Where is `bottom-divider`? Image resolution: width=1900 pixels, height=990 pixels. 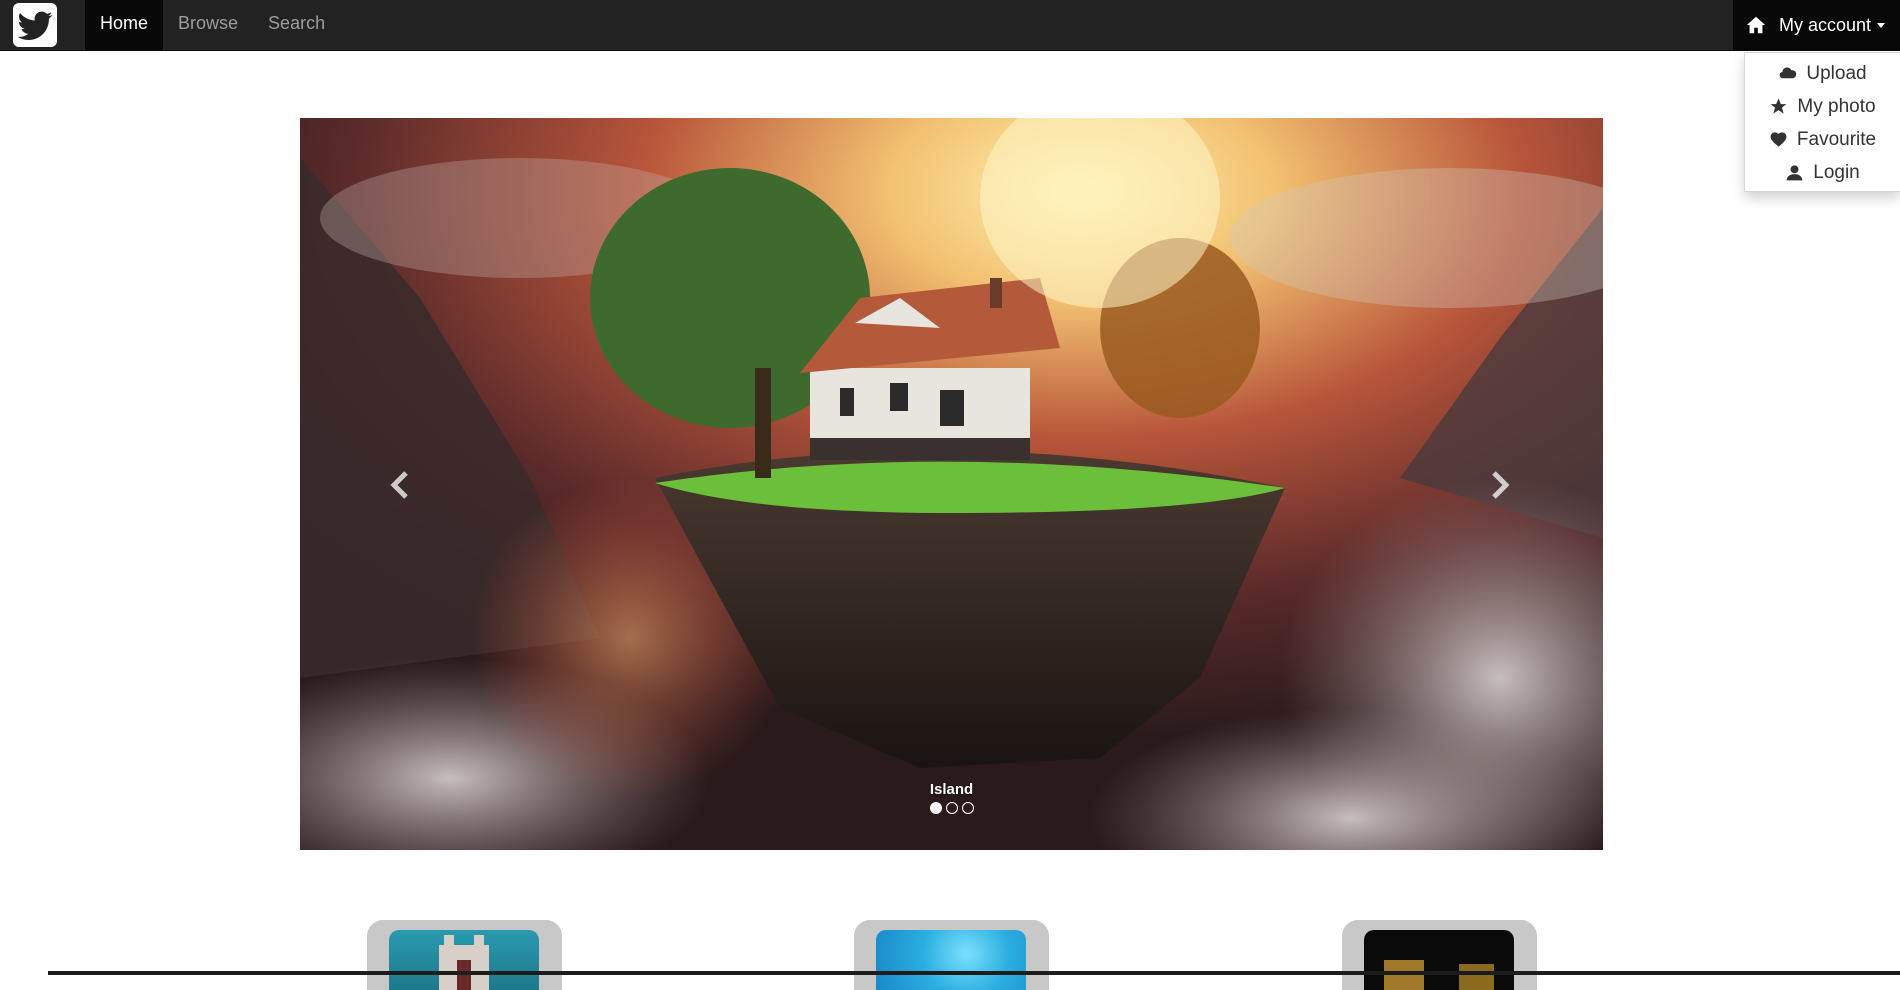 bottom-divider is located at coordinates (974, 973).